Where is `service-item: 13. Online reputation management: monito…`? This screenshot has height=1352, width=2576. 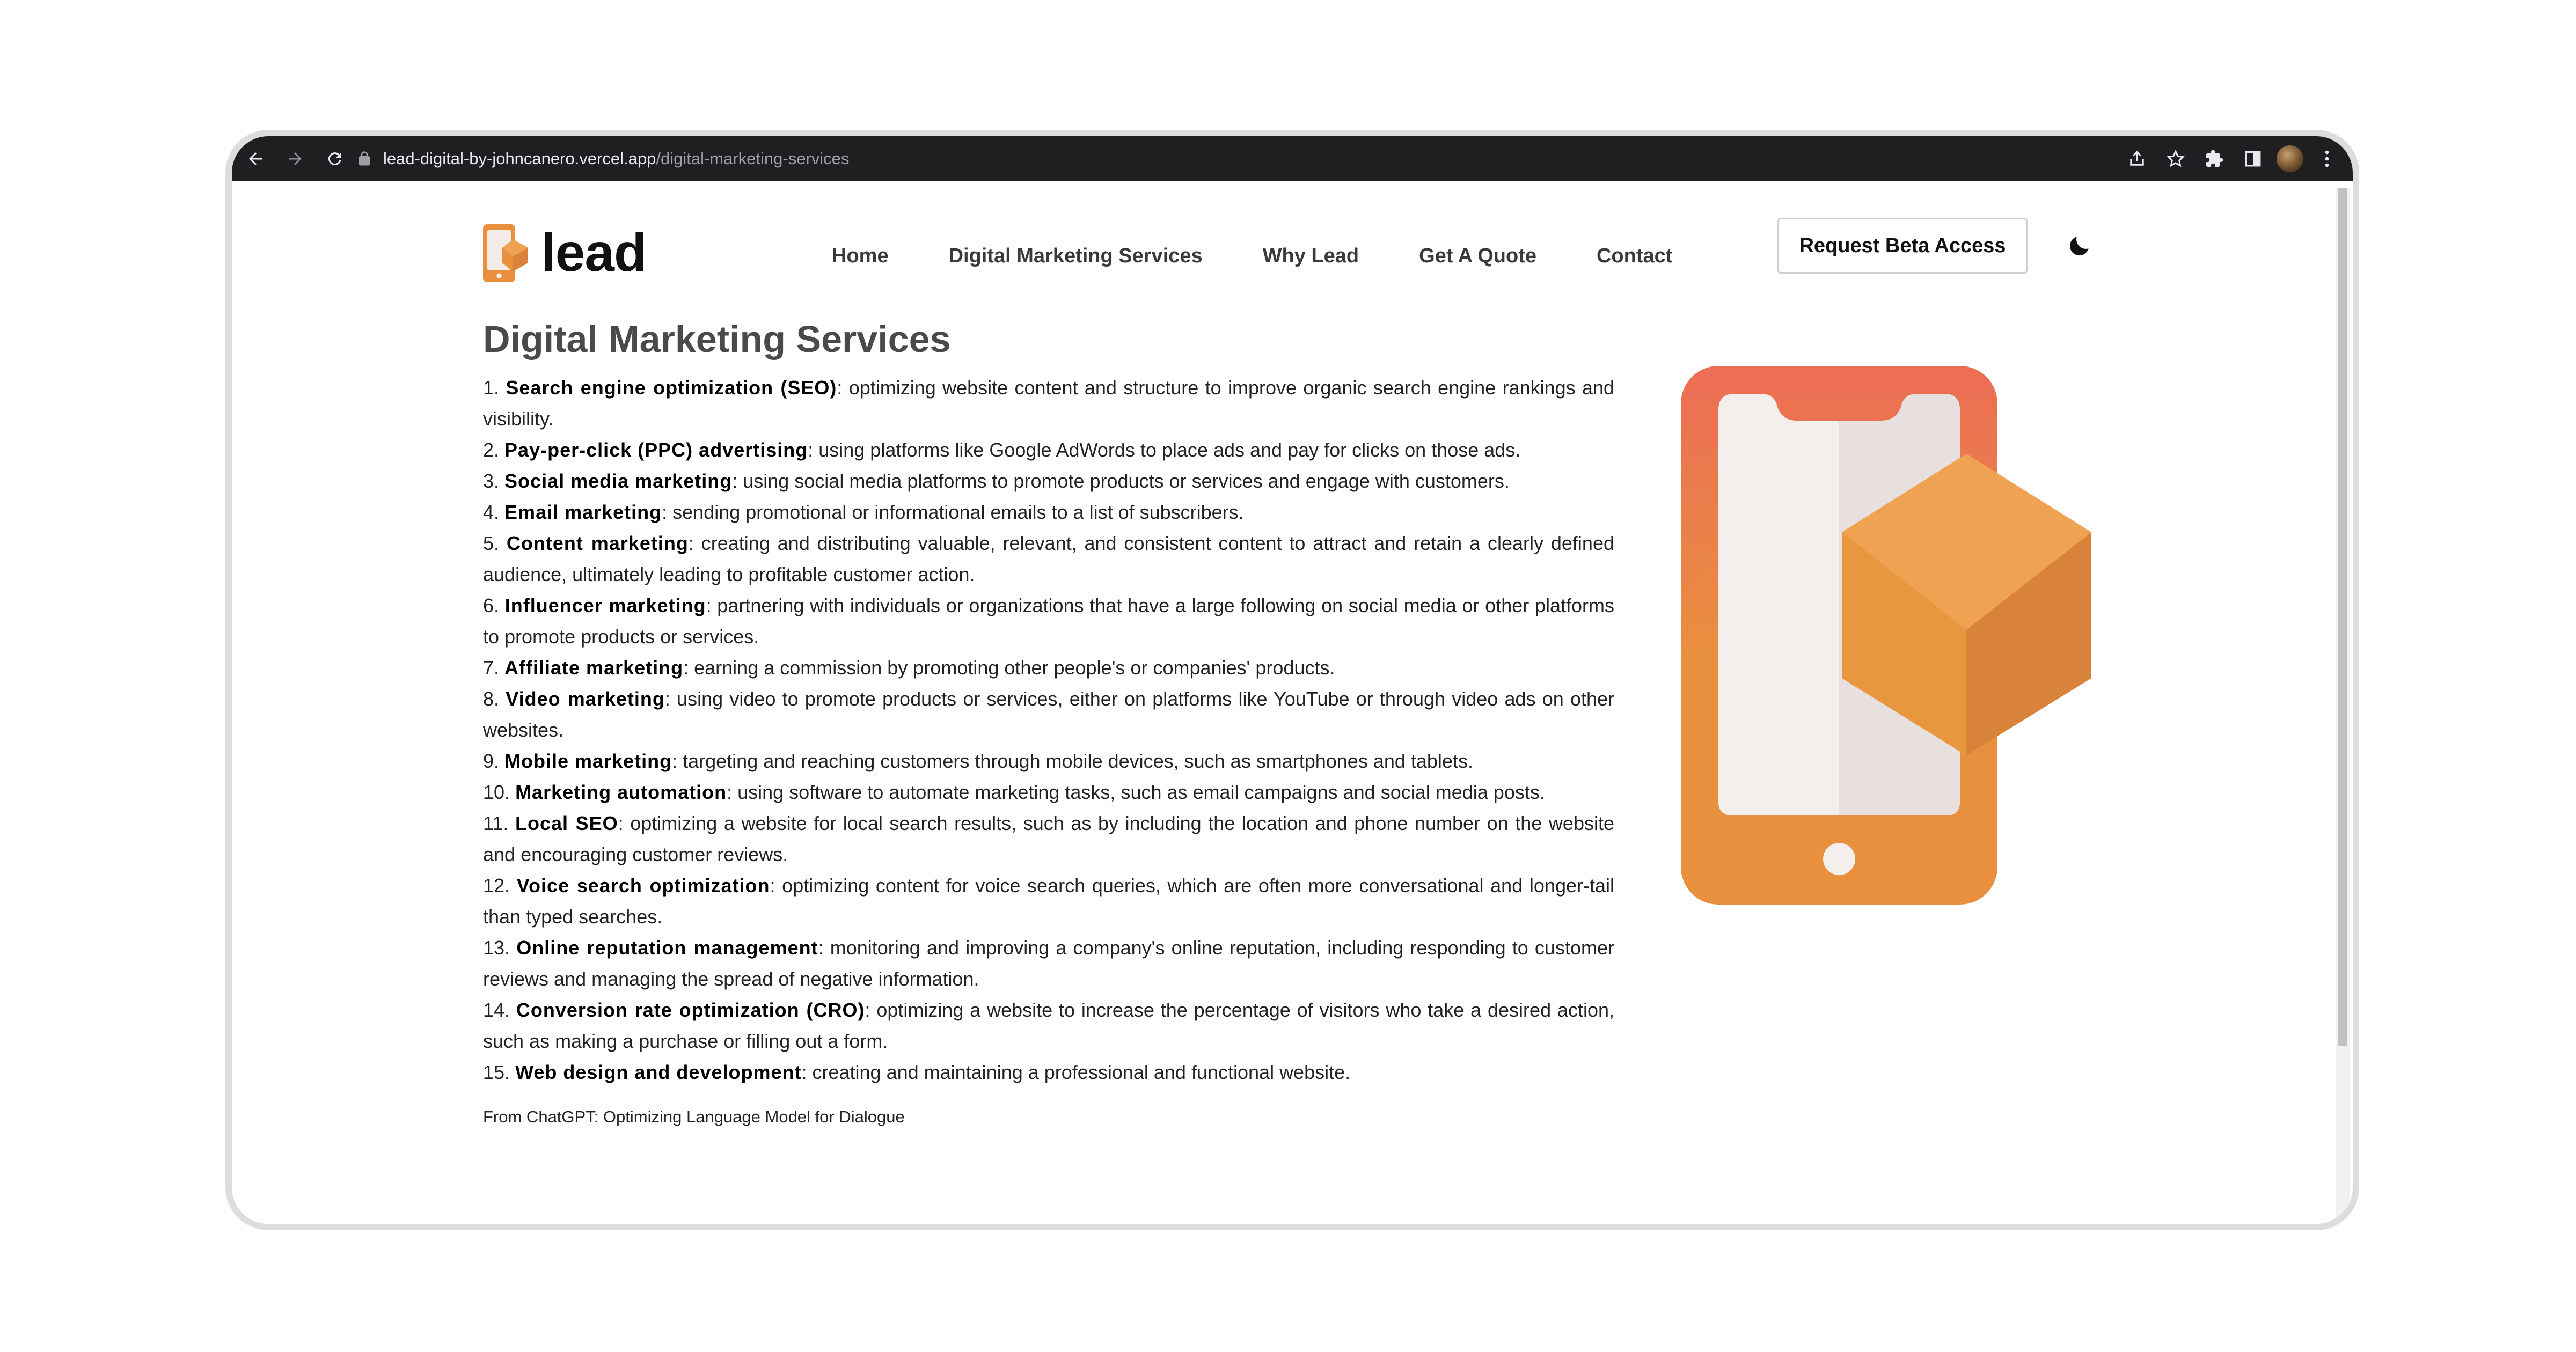 service-item: 13. Online reputation management: monito… is located at coordinates (1048, 963).